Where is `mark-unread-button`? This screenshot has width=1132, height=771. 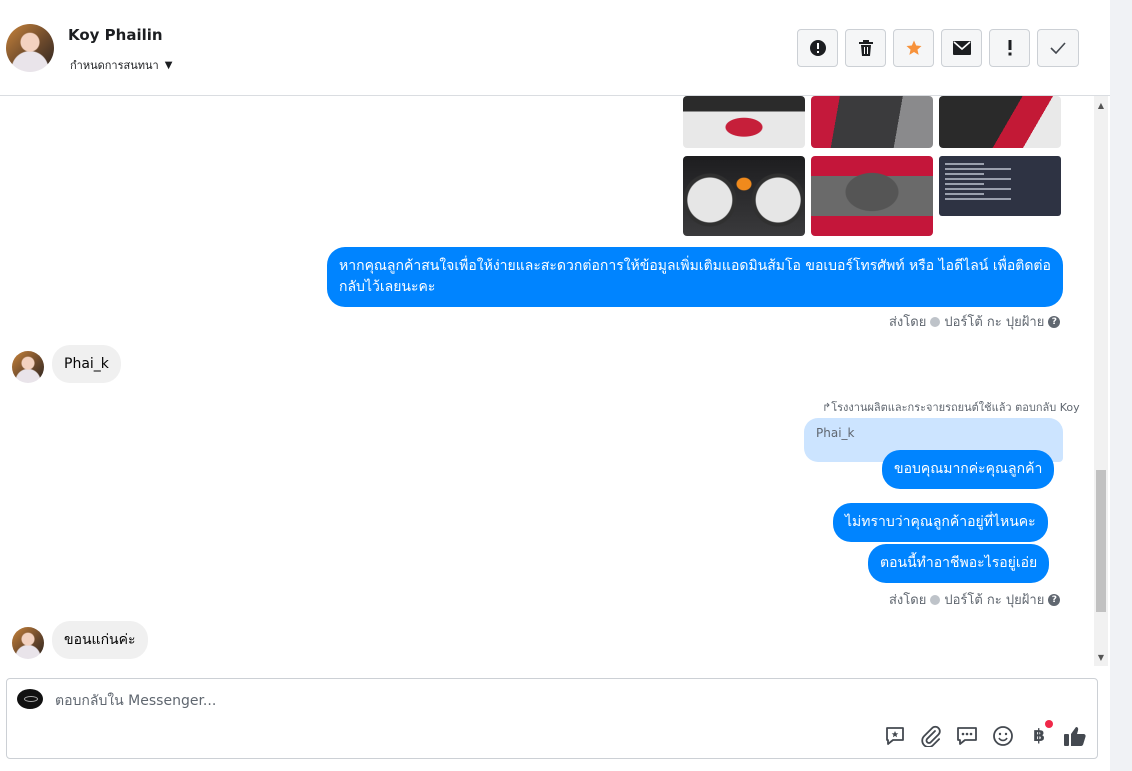 mark-unread-button is located at coordinates (961, 48).